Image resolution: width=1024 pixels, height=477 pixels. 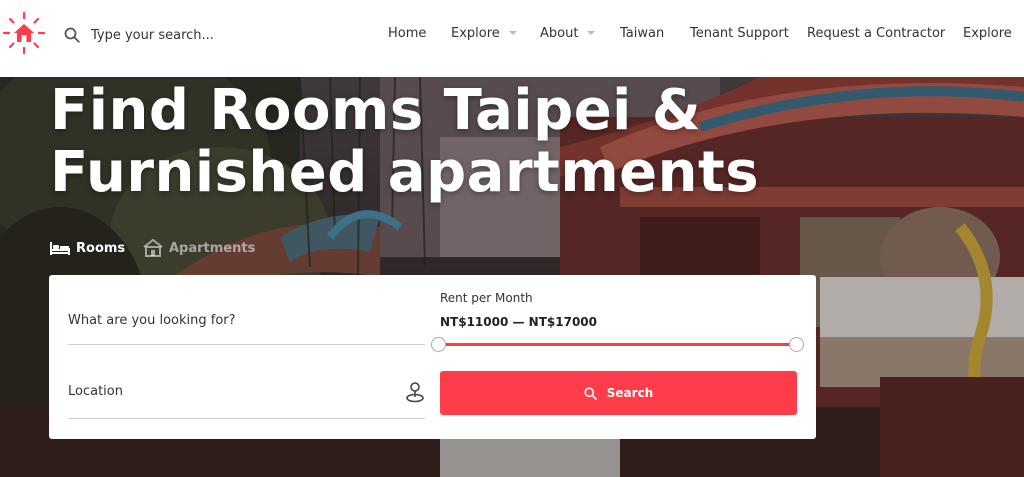 I want to click on nav-taiwan-label: Taiwan, so click(x=642, y=33).